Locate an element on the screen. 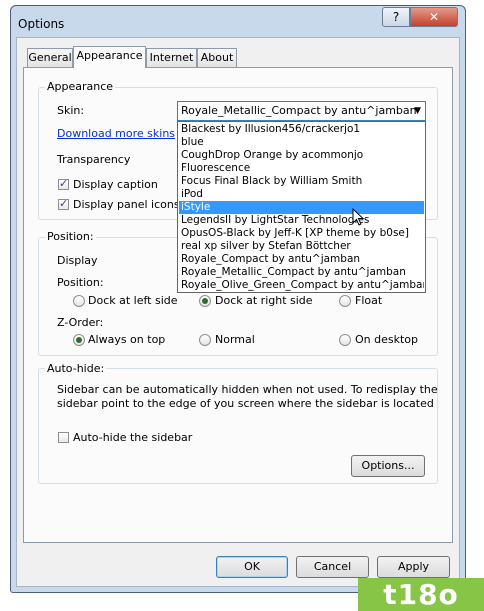 This screenshot has width=484, height=611. autohide-checkbox-label: Auto-hide the sidebar is located at coordinates (133, 437).